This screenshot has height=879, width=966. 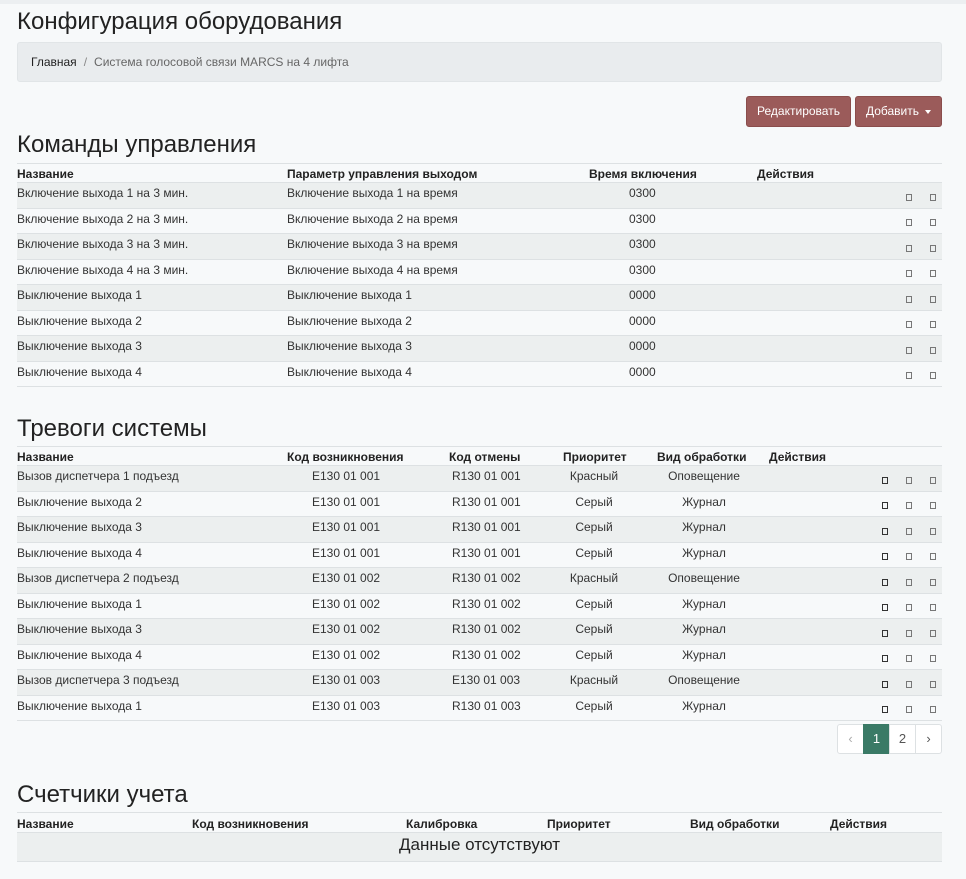 What do you see at coordinates (152, 373) in the screenshot?
I see `command-name: Выключение выхода 4` at bounding box center [152, 373].